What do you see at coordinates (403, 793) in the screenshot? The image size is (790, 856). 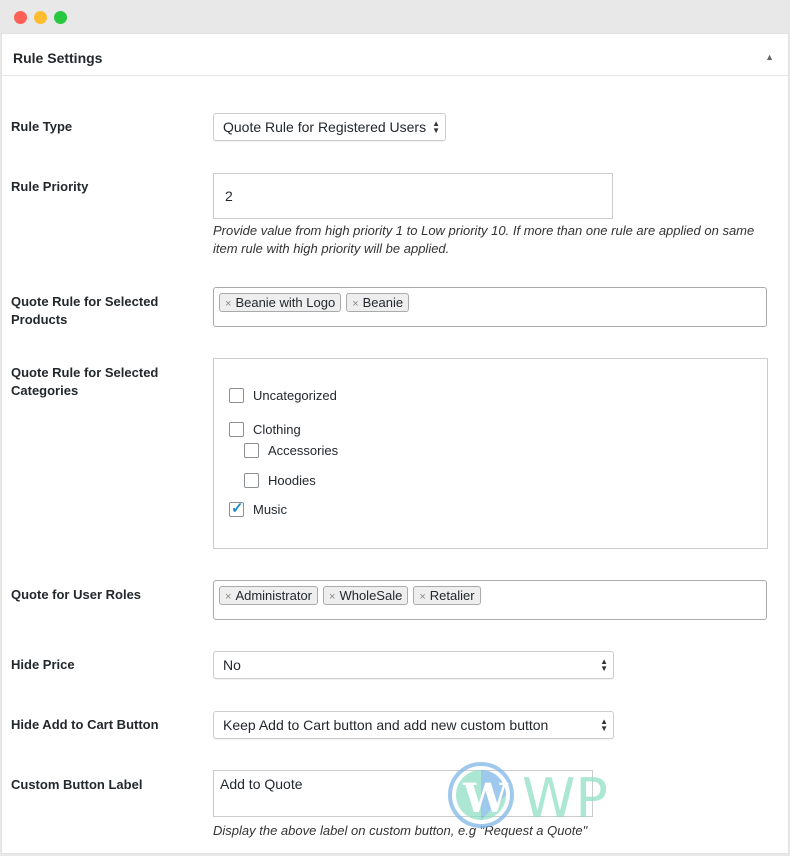 I see `custom-label-textarea: Add to Quote` at bounding box center [403, 793].